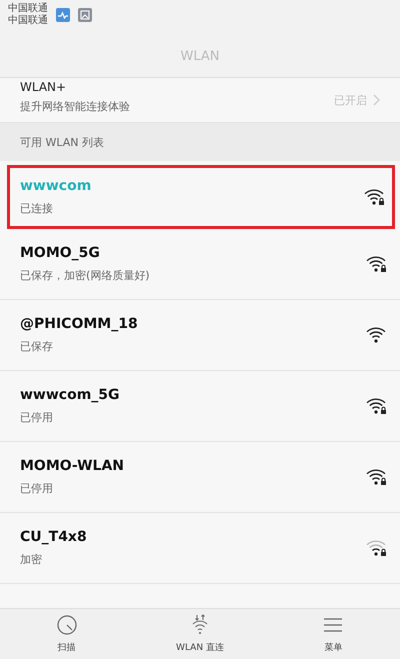 This screenshot has height=659, width=400. I want to click on image-icon, so click(85, 15).